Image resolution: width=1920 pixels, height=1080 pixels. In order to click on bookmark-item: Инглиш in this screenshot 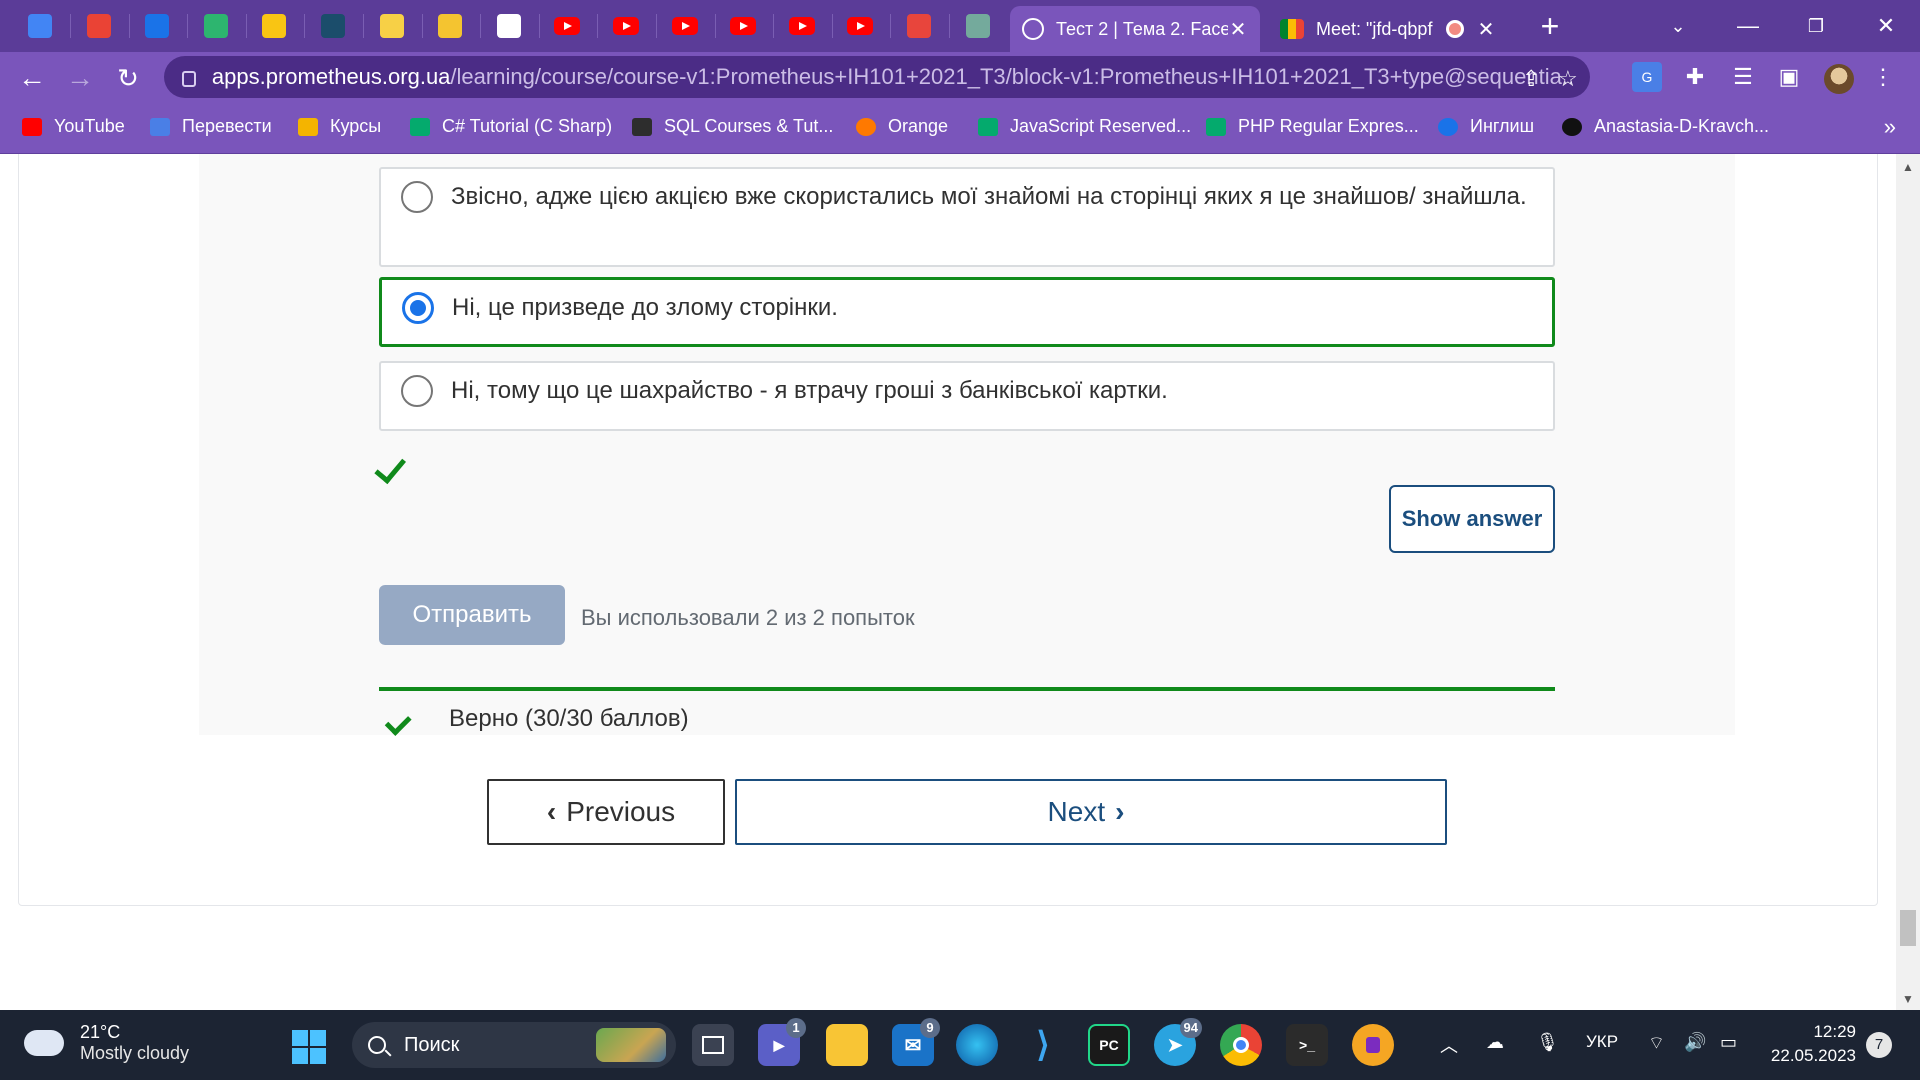, I will do `click(1486, 126)`.